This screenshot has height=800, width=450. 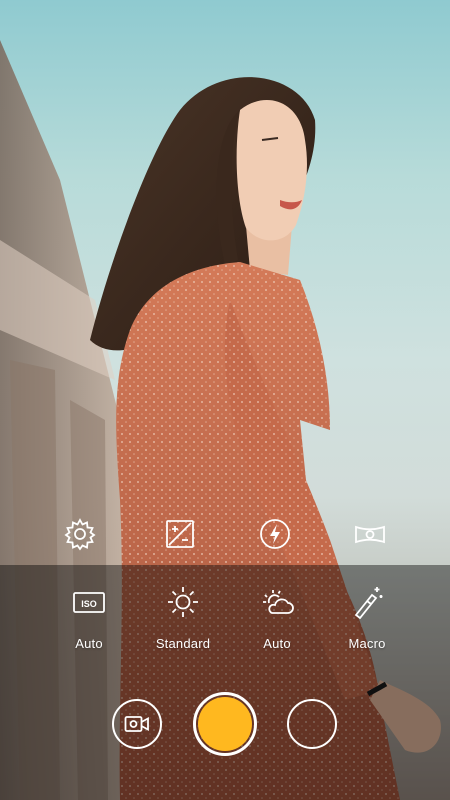 I want to click on video-camera-icon, so click(x=136, y=724).